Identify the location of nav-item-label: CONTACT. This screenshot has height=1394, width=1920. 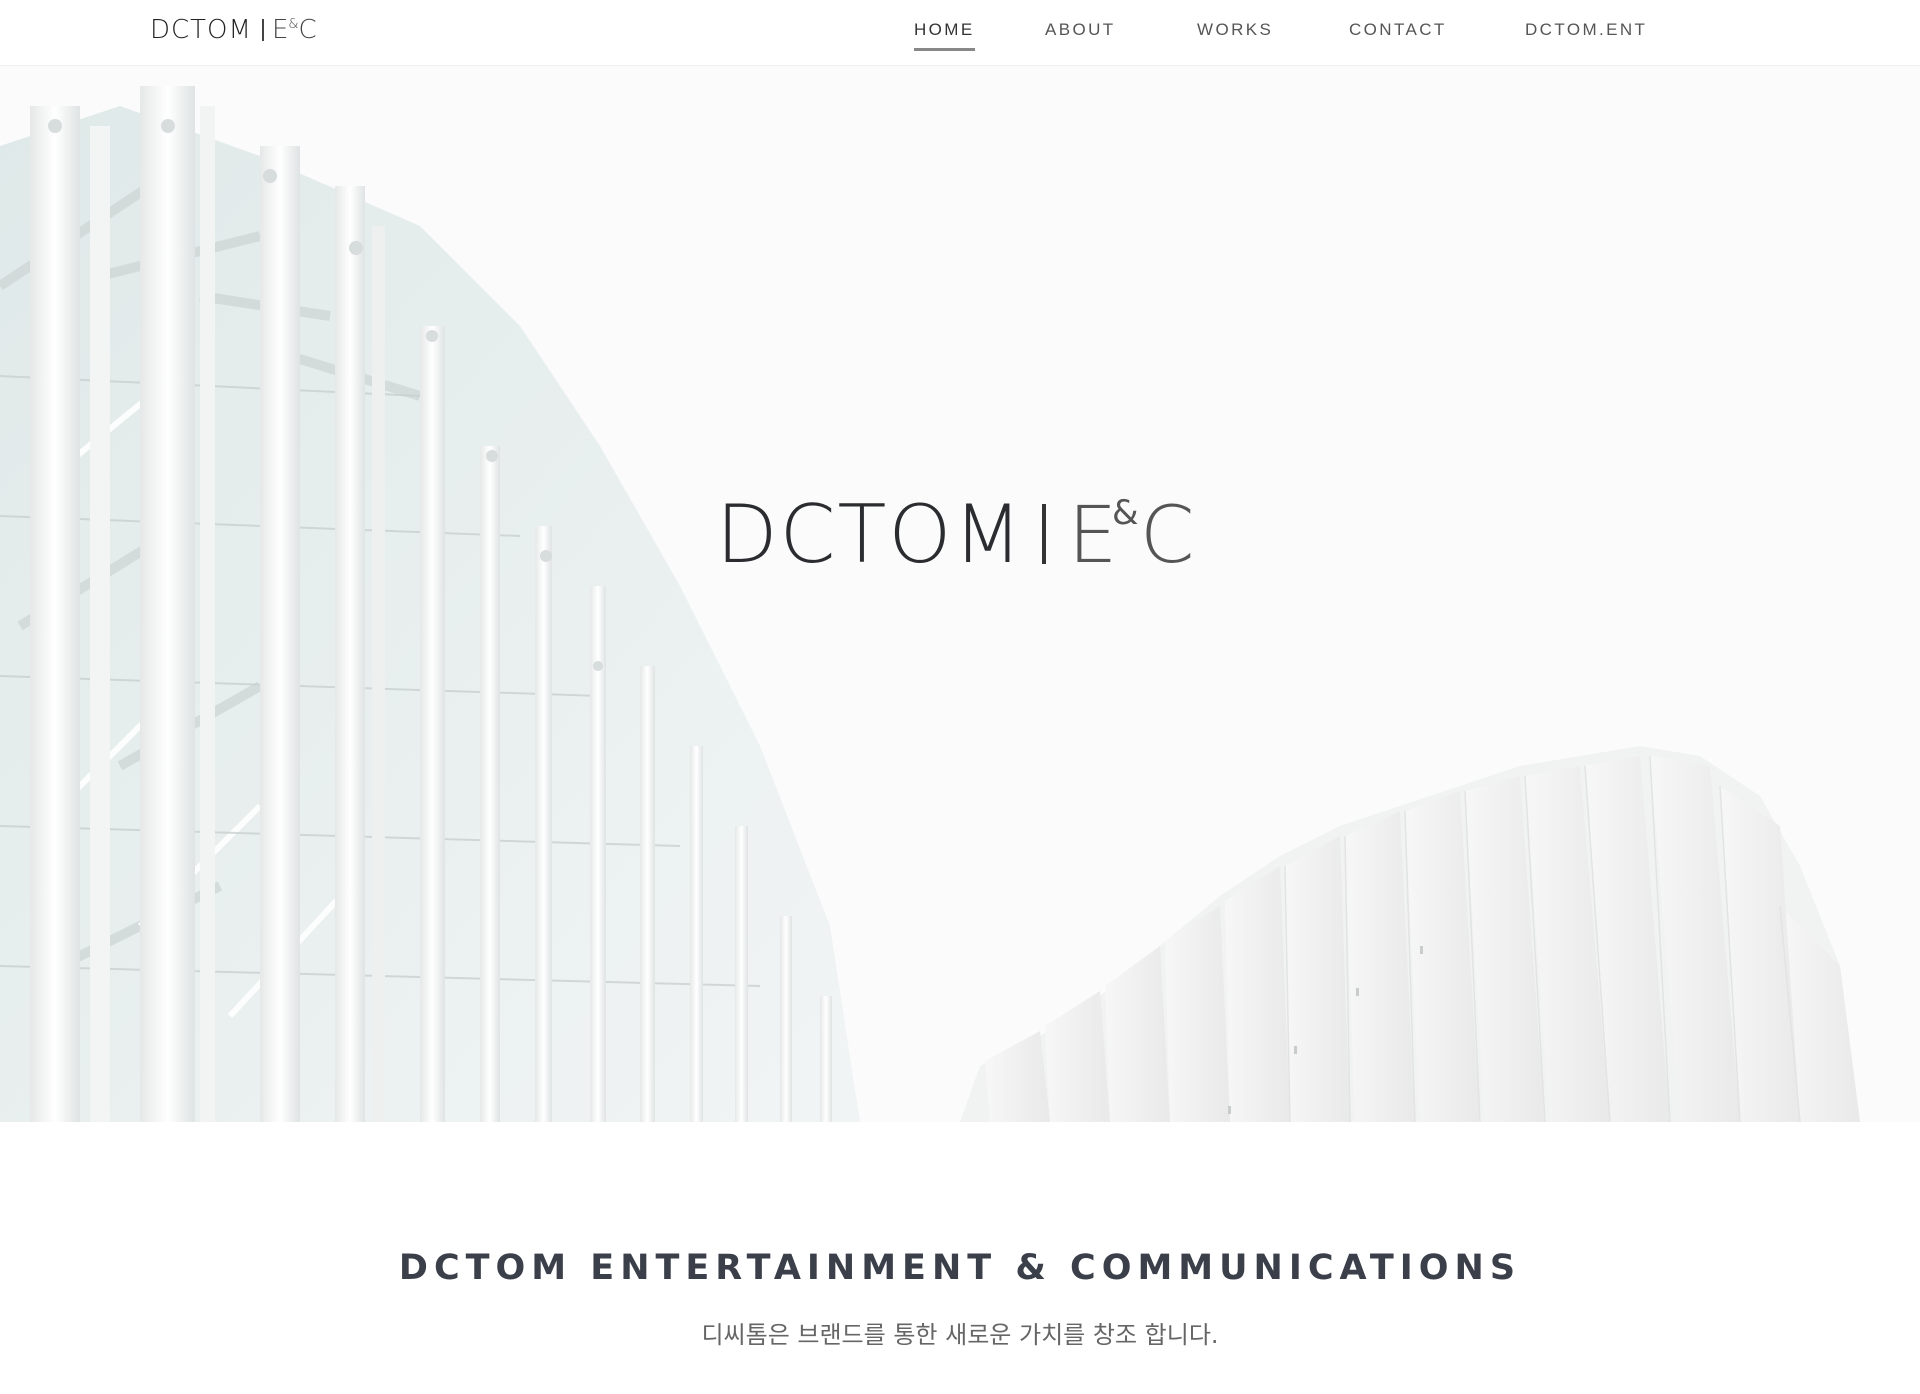
(1398, 29).